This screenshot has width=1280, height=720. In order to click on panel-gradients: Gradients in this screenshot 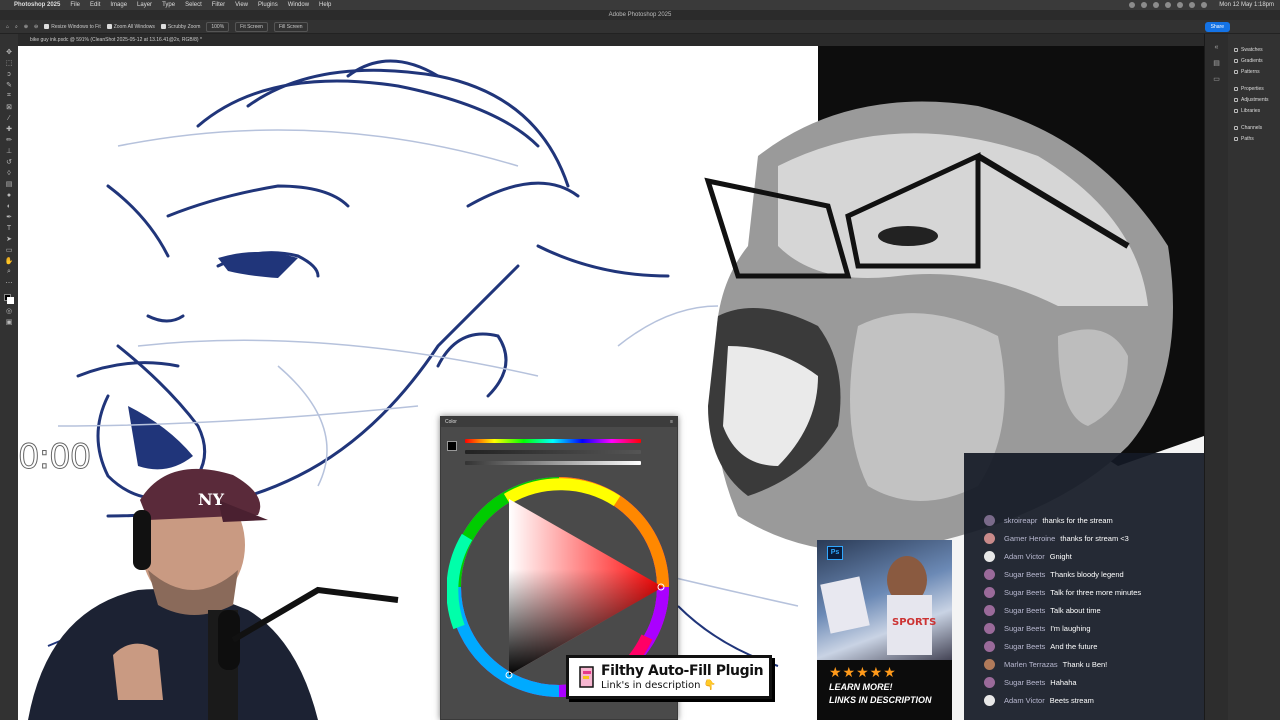, I will do `click(1254, 60)`.